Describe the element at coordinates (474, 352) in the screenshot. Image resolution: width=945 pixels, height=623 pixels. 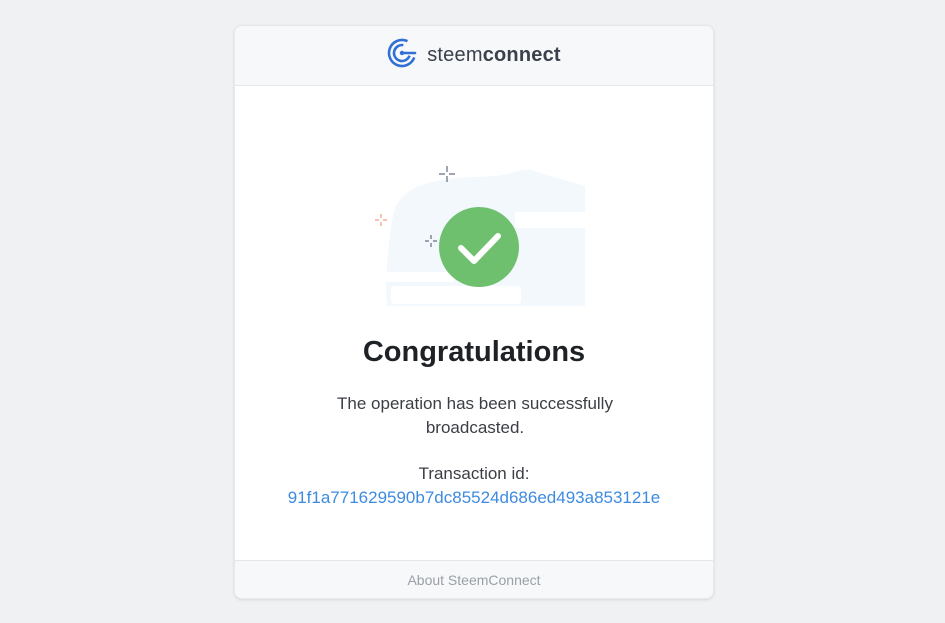
I see `page-title: Congratulations` at that location.